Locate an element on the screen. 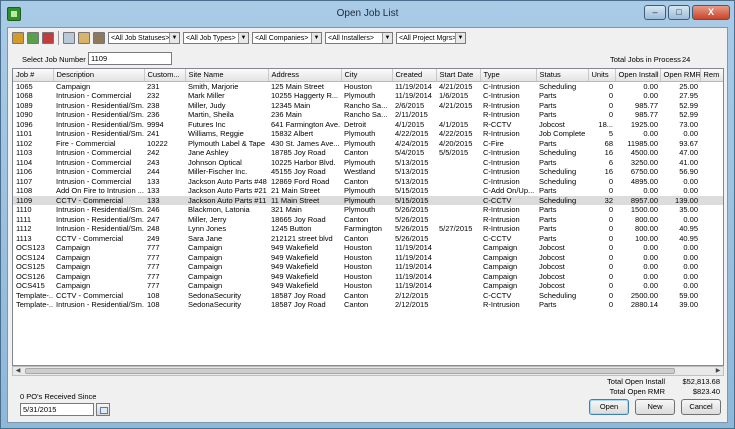 The height and width of the screenshot is (429, 735). company-filter: <All Companies> ▼ is located at coordinates (287, 38).